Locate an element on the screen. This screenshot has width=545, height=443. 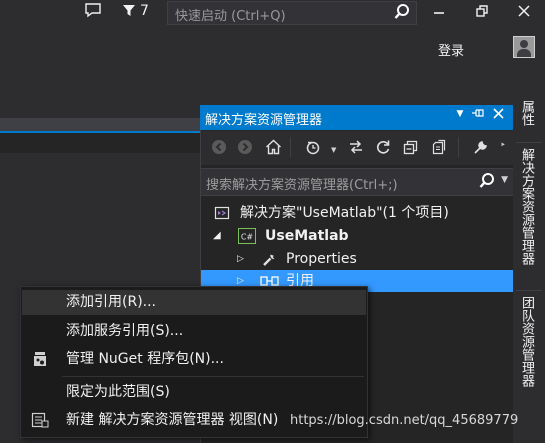
tree-item-solution: 解决方案"UseMatlab"(1 个项目) is located at coordinates (357, 213).